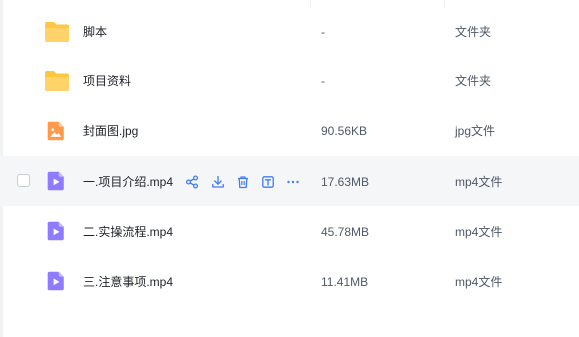 The image size is (579, 337). What do you see at coordinates (107, 81) in the screenshot?
I see `file-name: 项目资料` at bounding box center [107, 81].